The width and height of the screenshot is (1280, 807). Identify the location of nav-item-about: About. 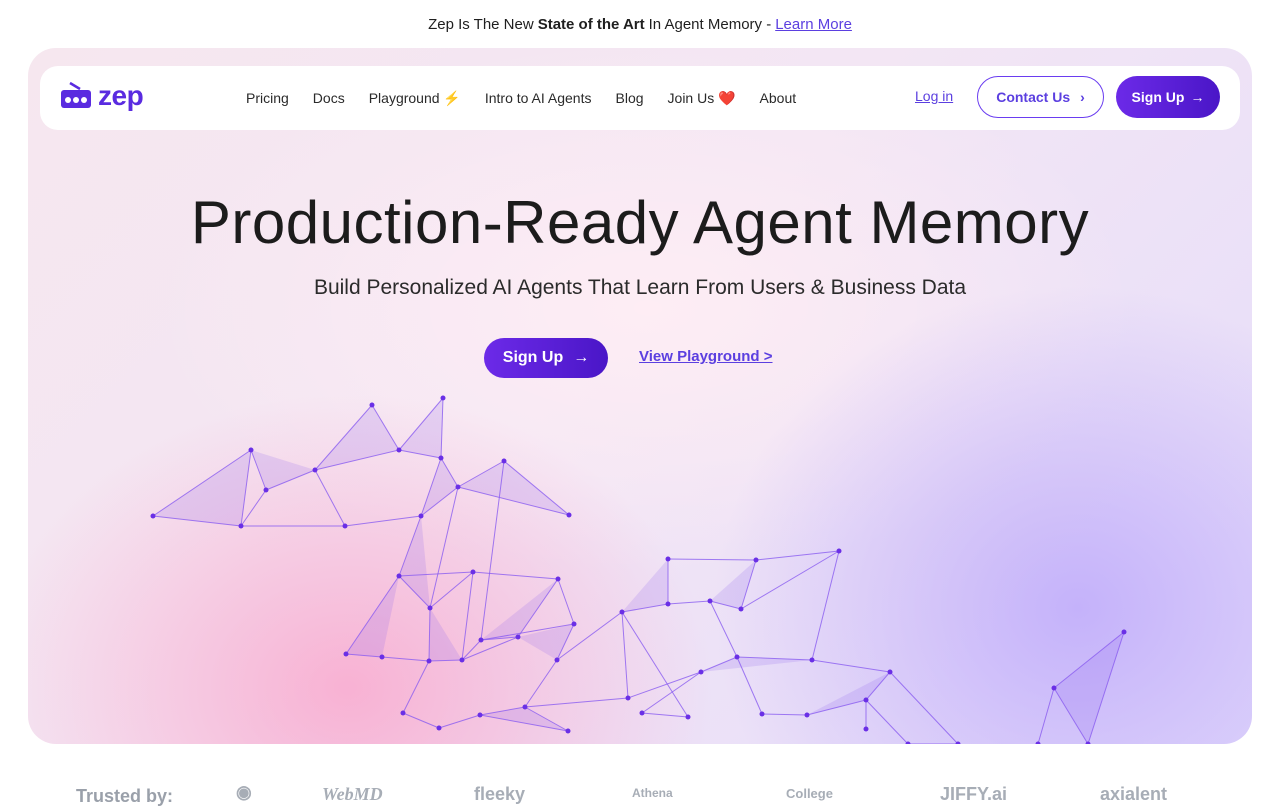
(778, 98).